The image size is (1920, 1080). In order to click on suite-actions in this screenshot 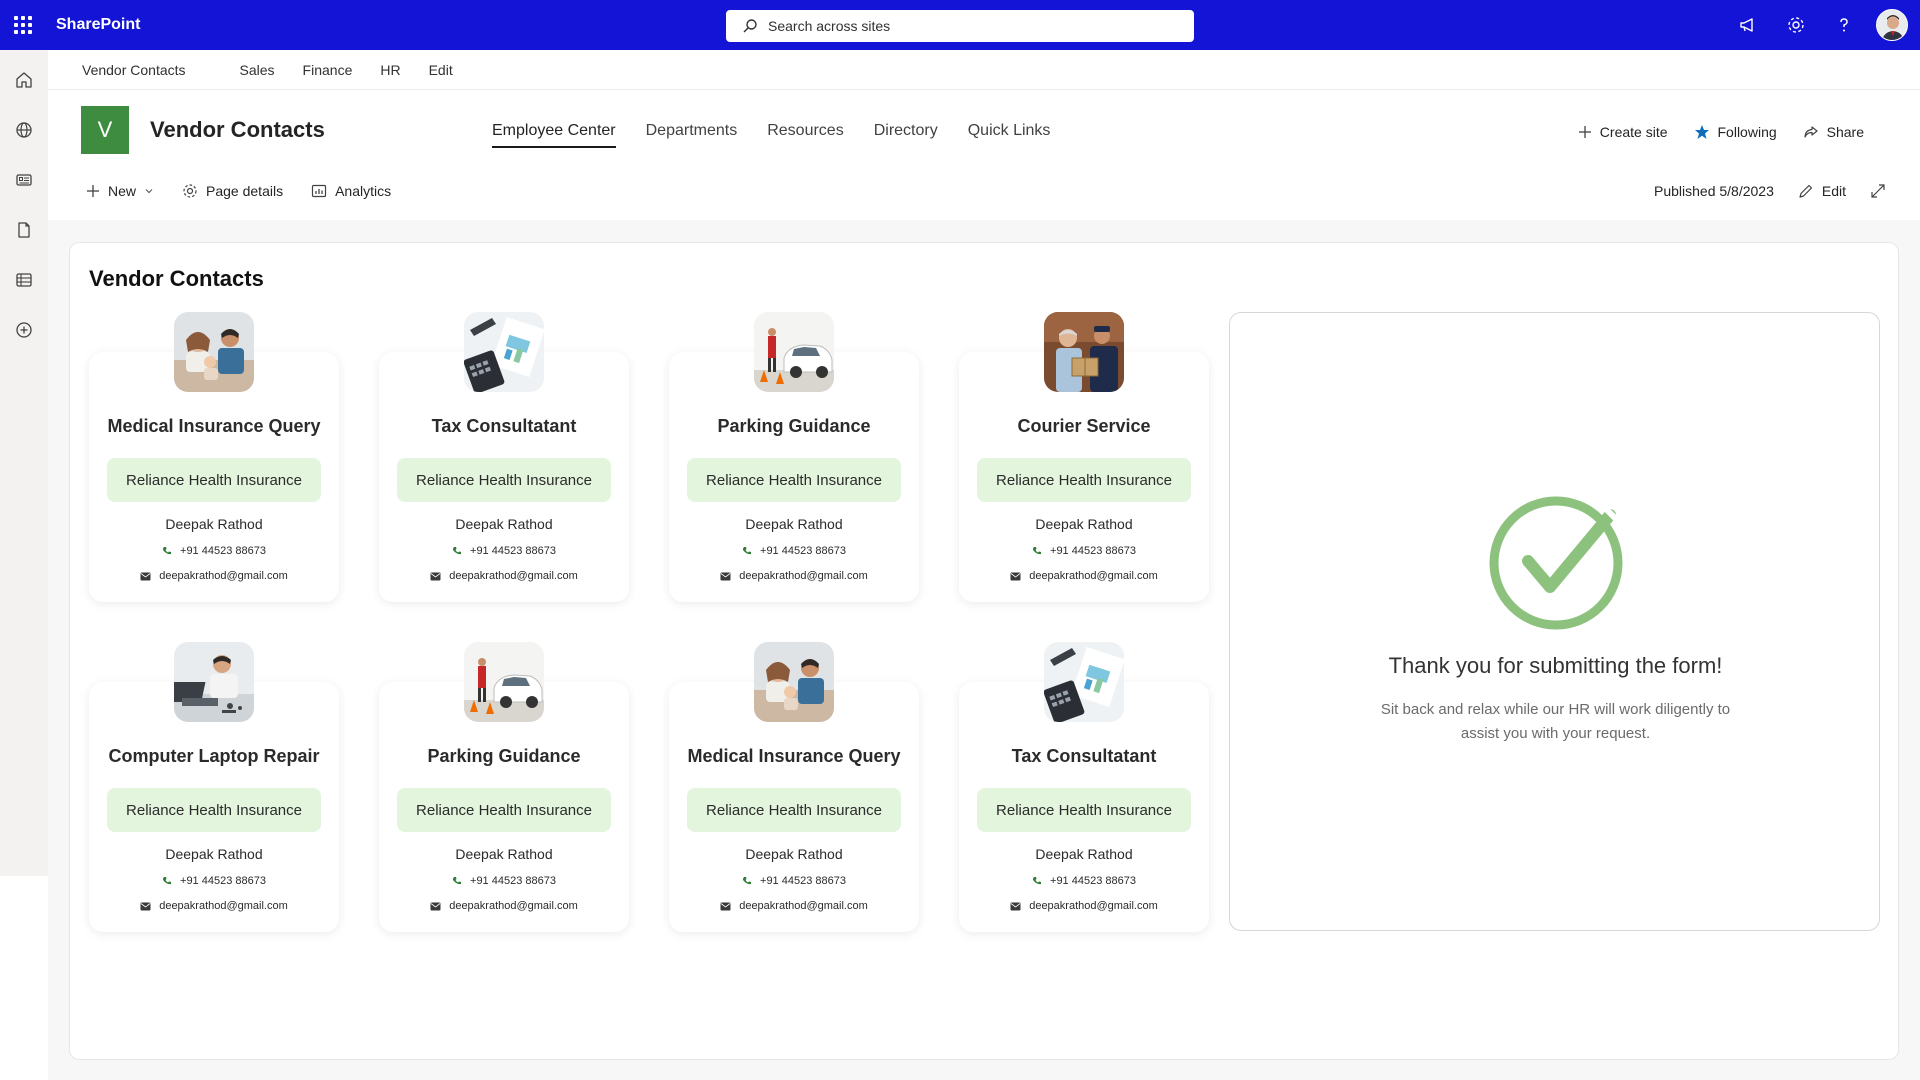, I will do `click(1822, 25)`.